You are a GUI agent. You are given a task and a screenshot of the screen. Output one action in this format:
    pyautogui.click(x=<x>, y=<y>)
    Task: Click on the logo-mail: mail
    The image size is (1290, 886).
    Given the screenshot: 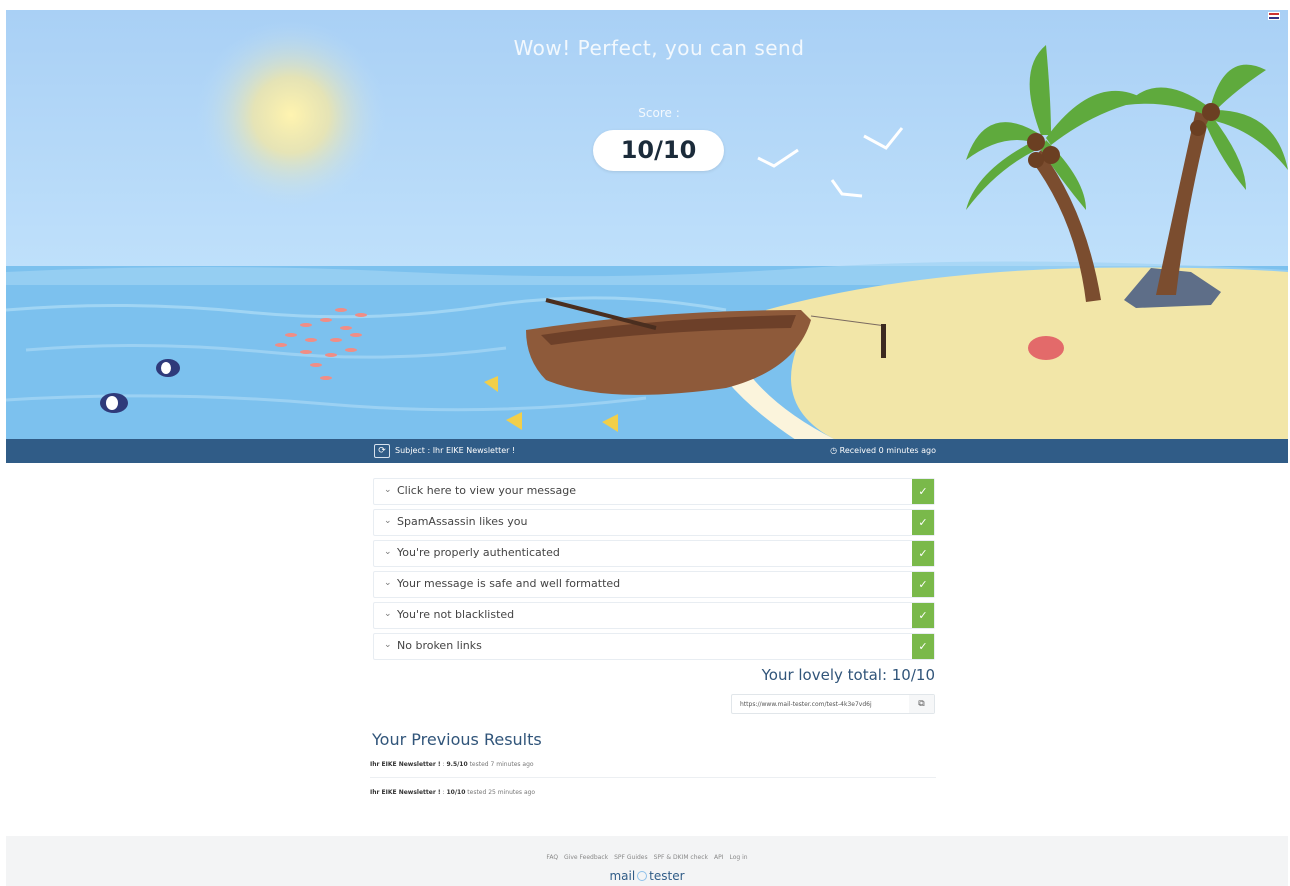 What is the action you would take?
    pyautogui.click(x=622, y=876)
    